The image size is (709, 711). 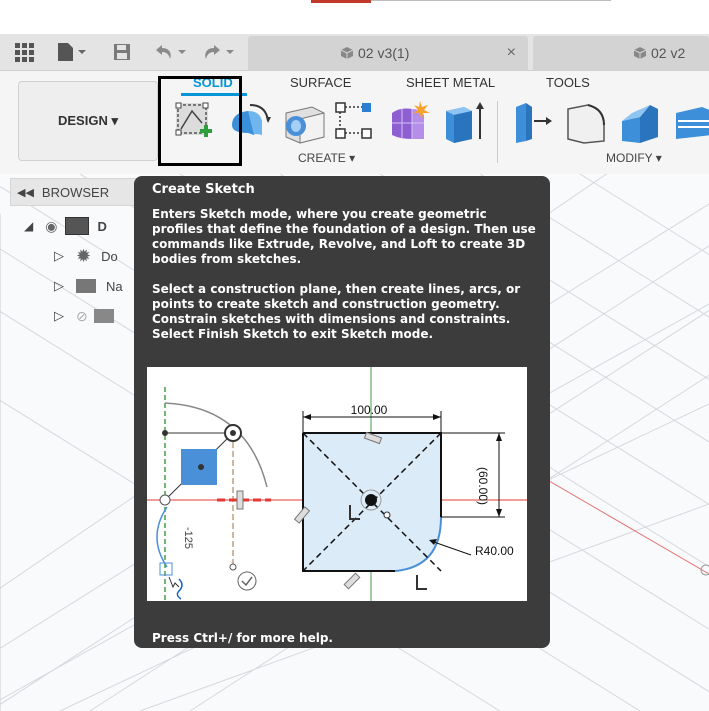 I want to click on shell-icon, so click(x=690, y=121).